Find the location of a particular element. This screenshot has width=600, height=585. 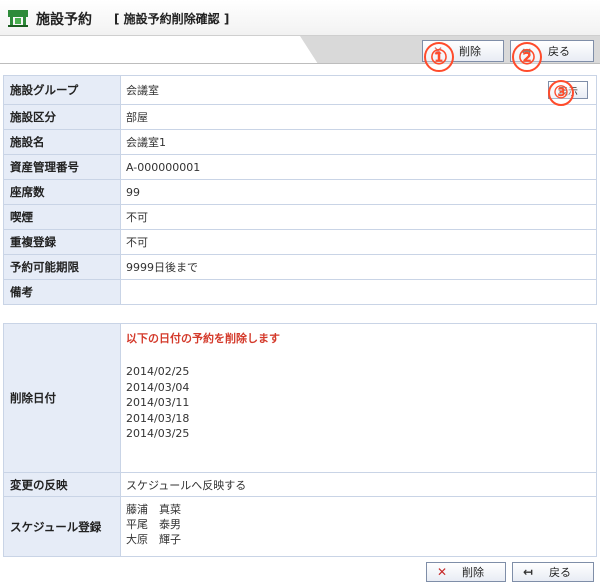

row-value: スケジュールへ反映する is located at coordinates (358, 484).